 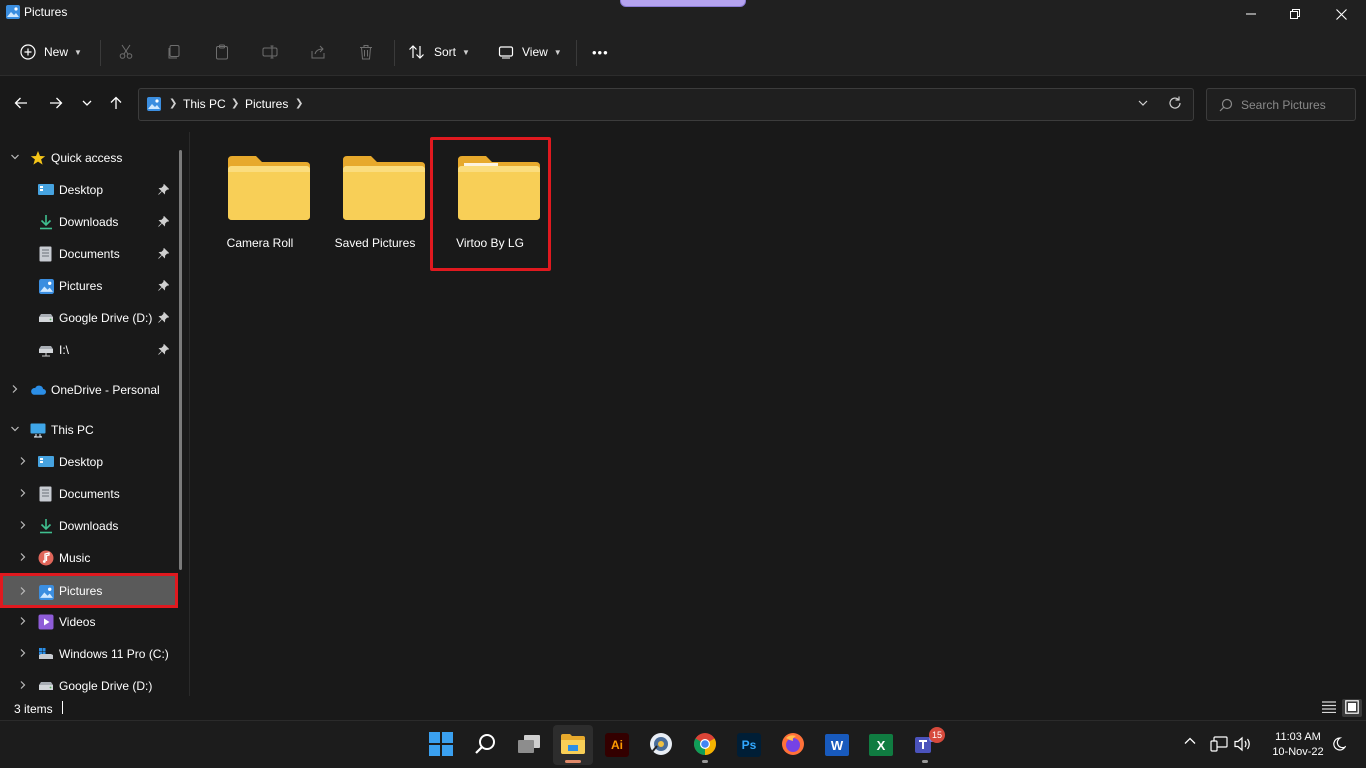 I want to click on taskbar-excel: X, so click(x=881, y=745).